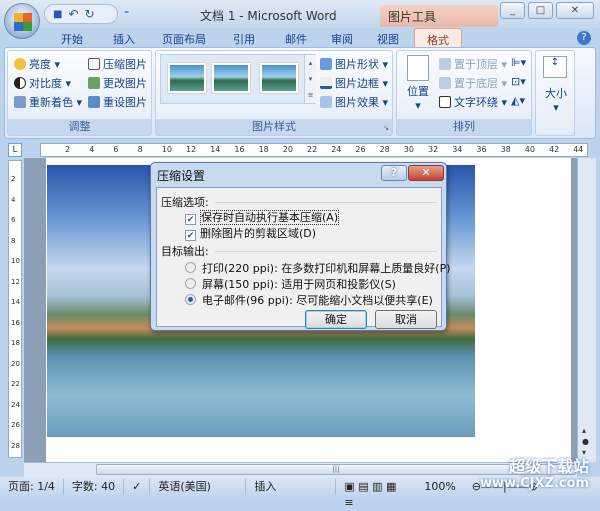 The height and width of the screenshot is (511, 600). I want to click on ok-button: 确定, so click(336, 319).